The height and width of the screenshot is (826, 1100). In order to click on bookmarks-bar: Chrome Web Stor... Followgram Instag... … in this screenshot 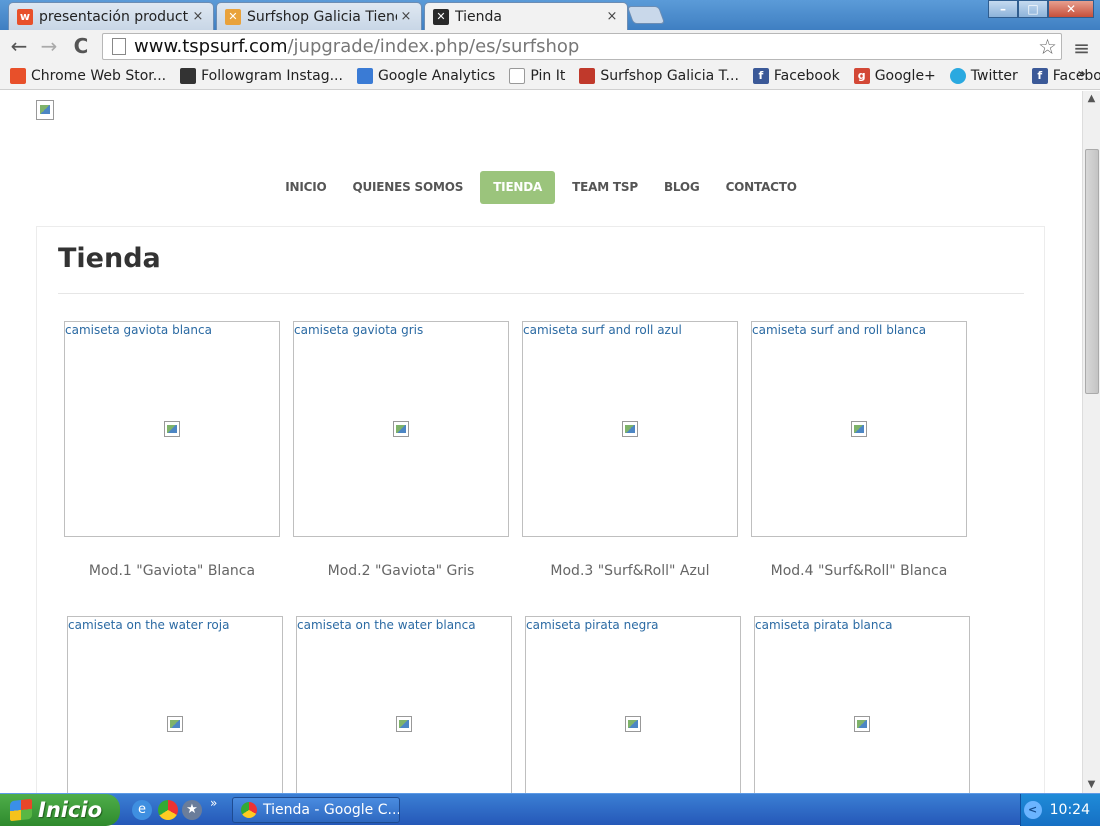, I will do `click(550, 76)`.